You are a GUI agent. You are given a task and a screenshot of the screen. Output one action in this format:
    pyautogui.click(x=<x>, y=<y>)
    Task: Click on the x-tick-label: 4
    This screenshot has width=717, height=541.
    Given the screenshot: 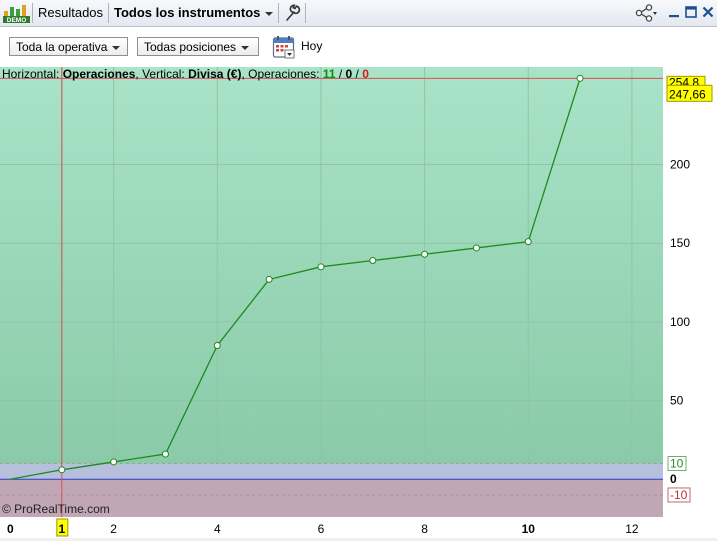 What is the action you would take?
    pyautogui.click(x=217, y=529)
    